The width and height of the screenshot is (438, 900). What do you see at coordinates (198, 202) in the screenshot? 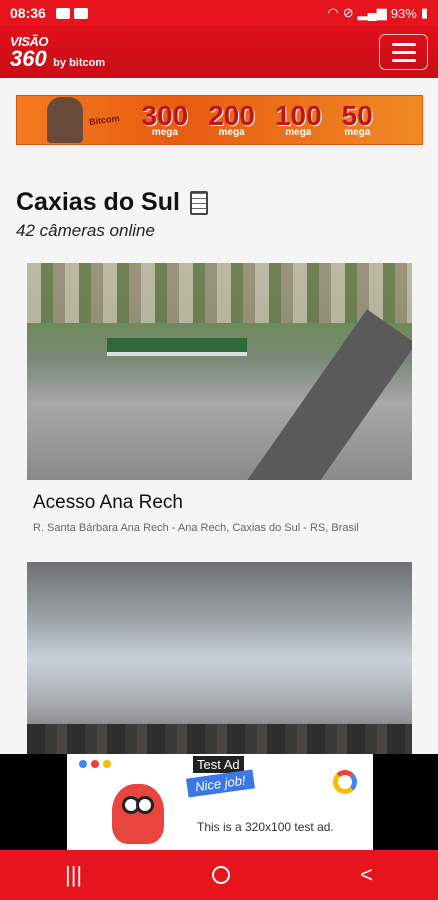
I see `building-icon` at bounding box center [198, 202].